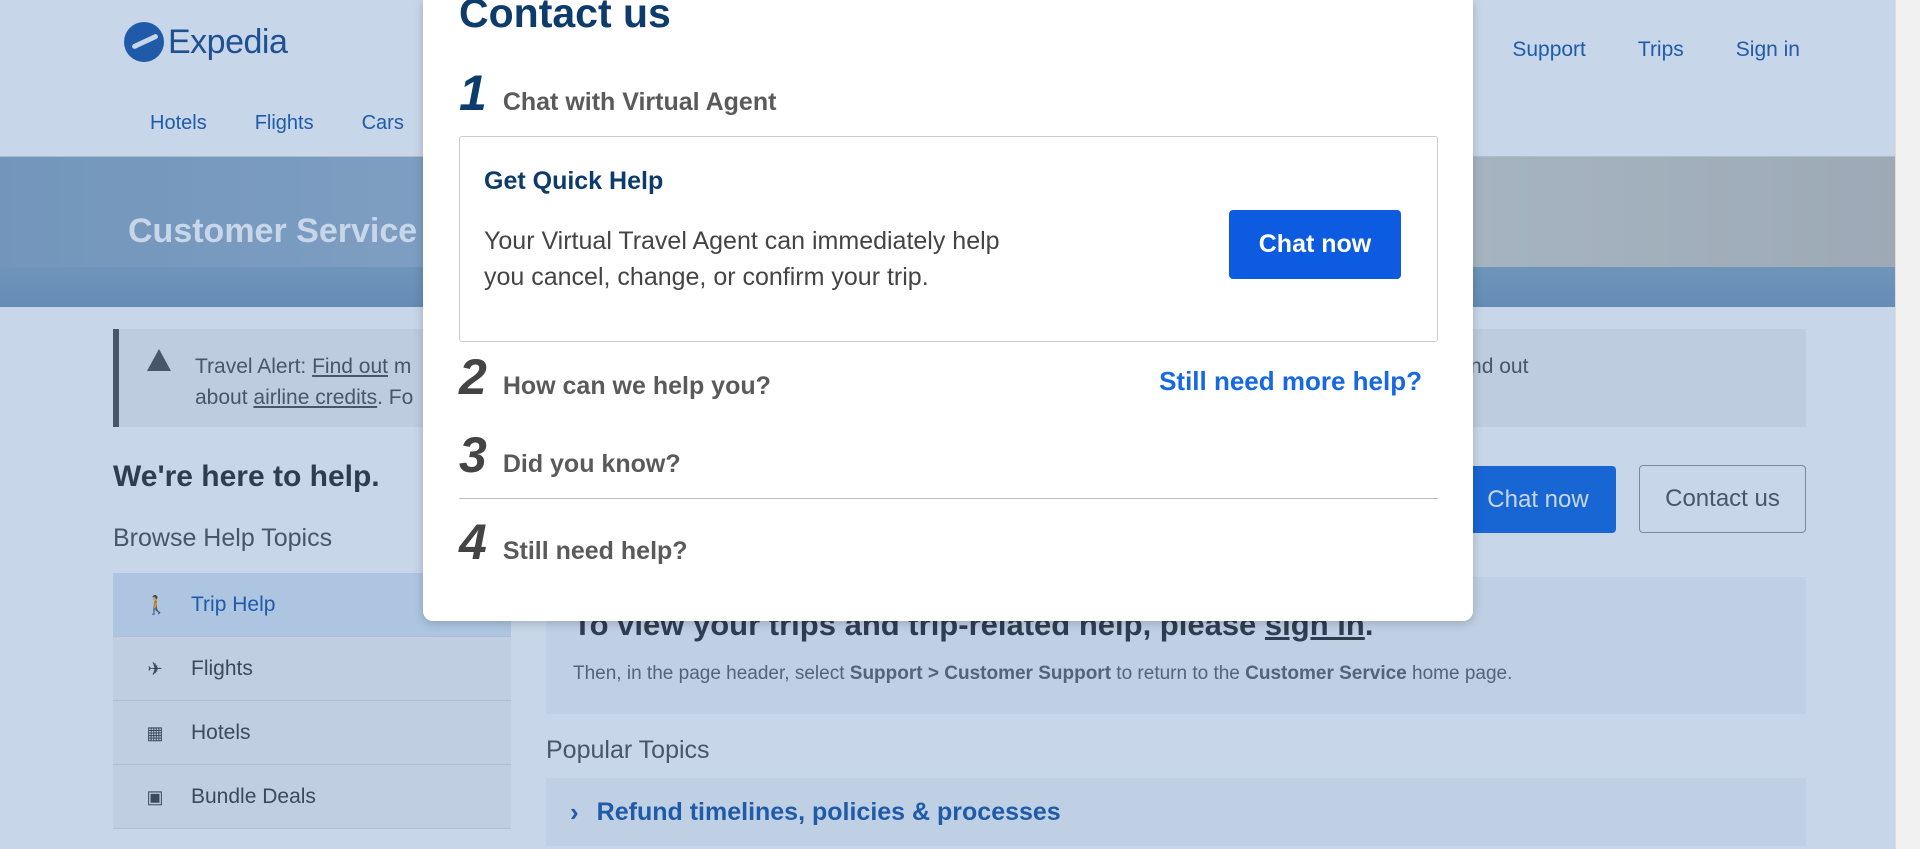 This screenshot has height=849, width=1920. What do you see at coordinates (565, 18) in the screenshot?
I see `modal-title: Contact us` at bounding box center [565, 18].